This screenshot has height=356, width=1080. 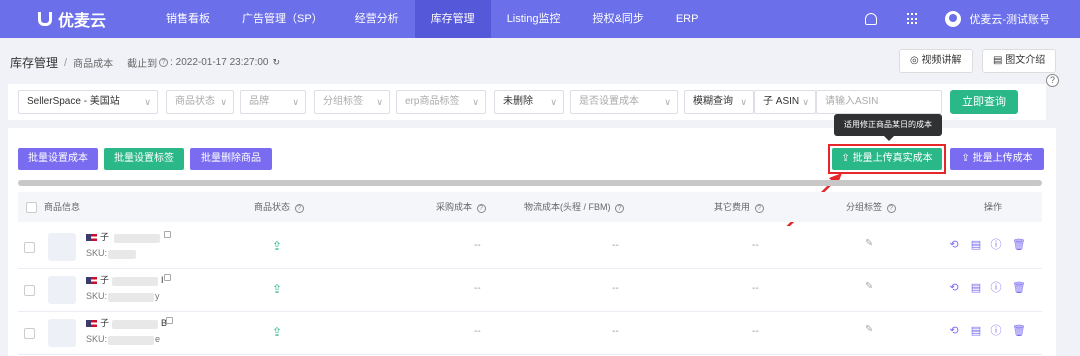 I want to click on batch-delete-button: 批量删除商品, so click(x=231, y=159).